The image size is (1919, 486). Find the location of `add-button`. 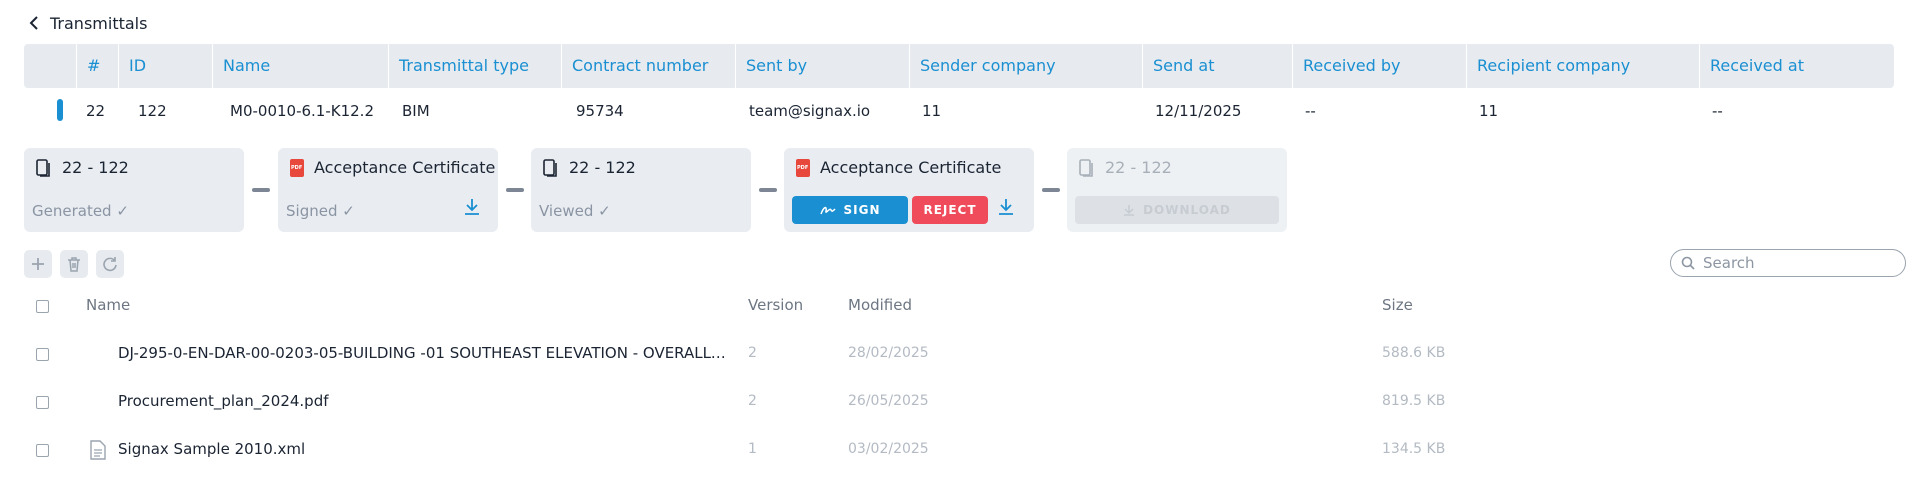

add-button is located at coordinates (38, 264).